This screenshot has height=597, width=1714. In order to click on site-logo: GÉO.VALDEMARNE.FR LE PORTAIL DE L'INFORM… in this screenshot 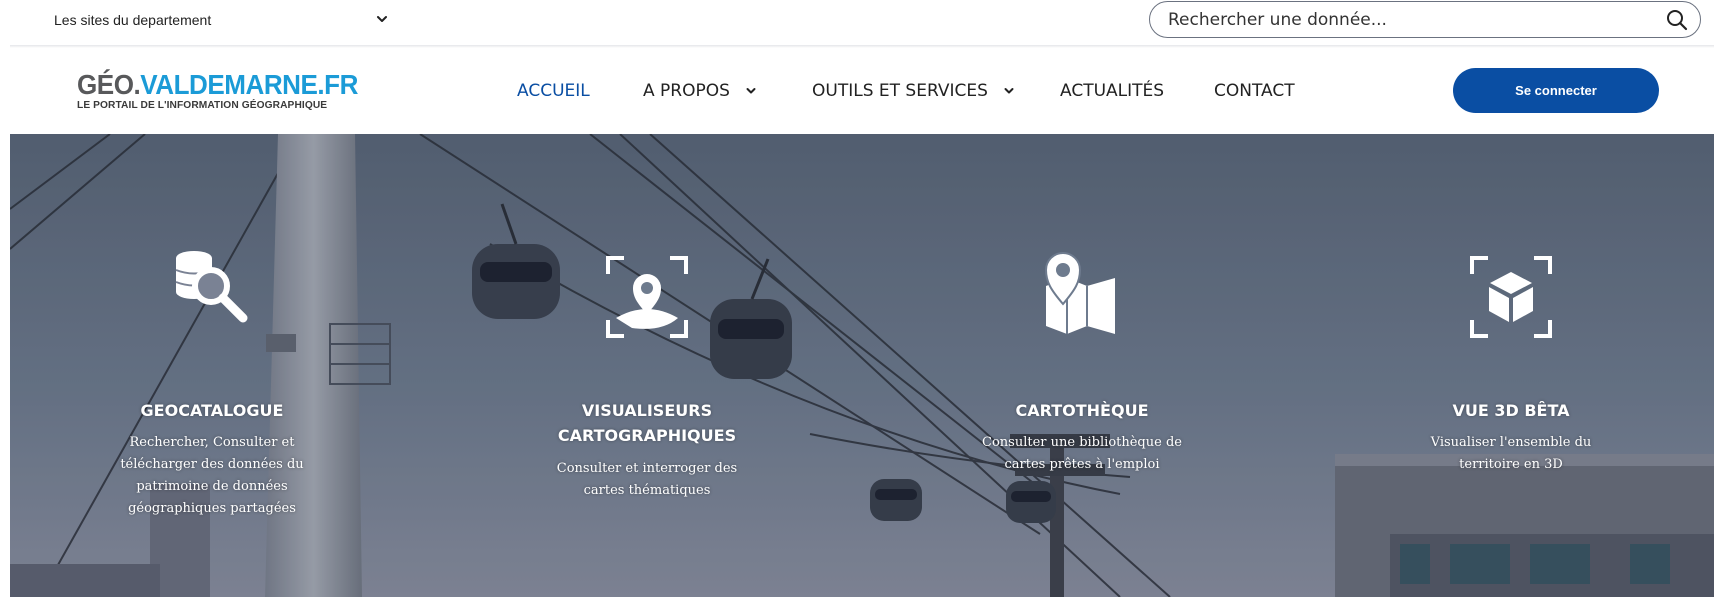, I will do `click(227, 92)`.